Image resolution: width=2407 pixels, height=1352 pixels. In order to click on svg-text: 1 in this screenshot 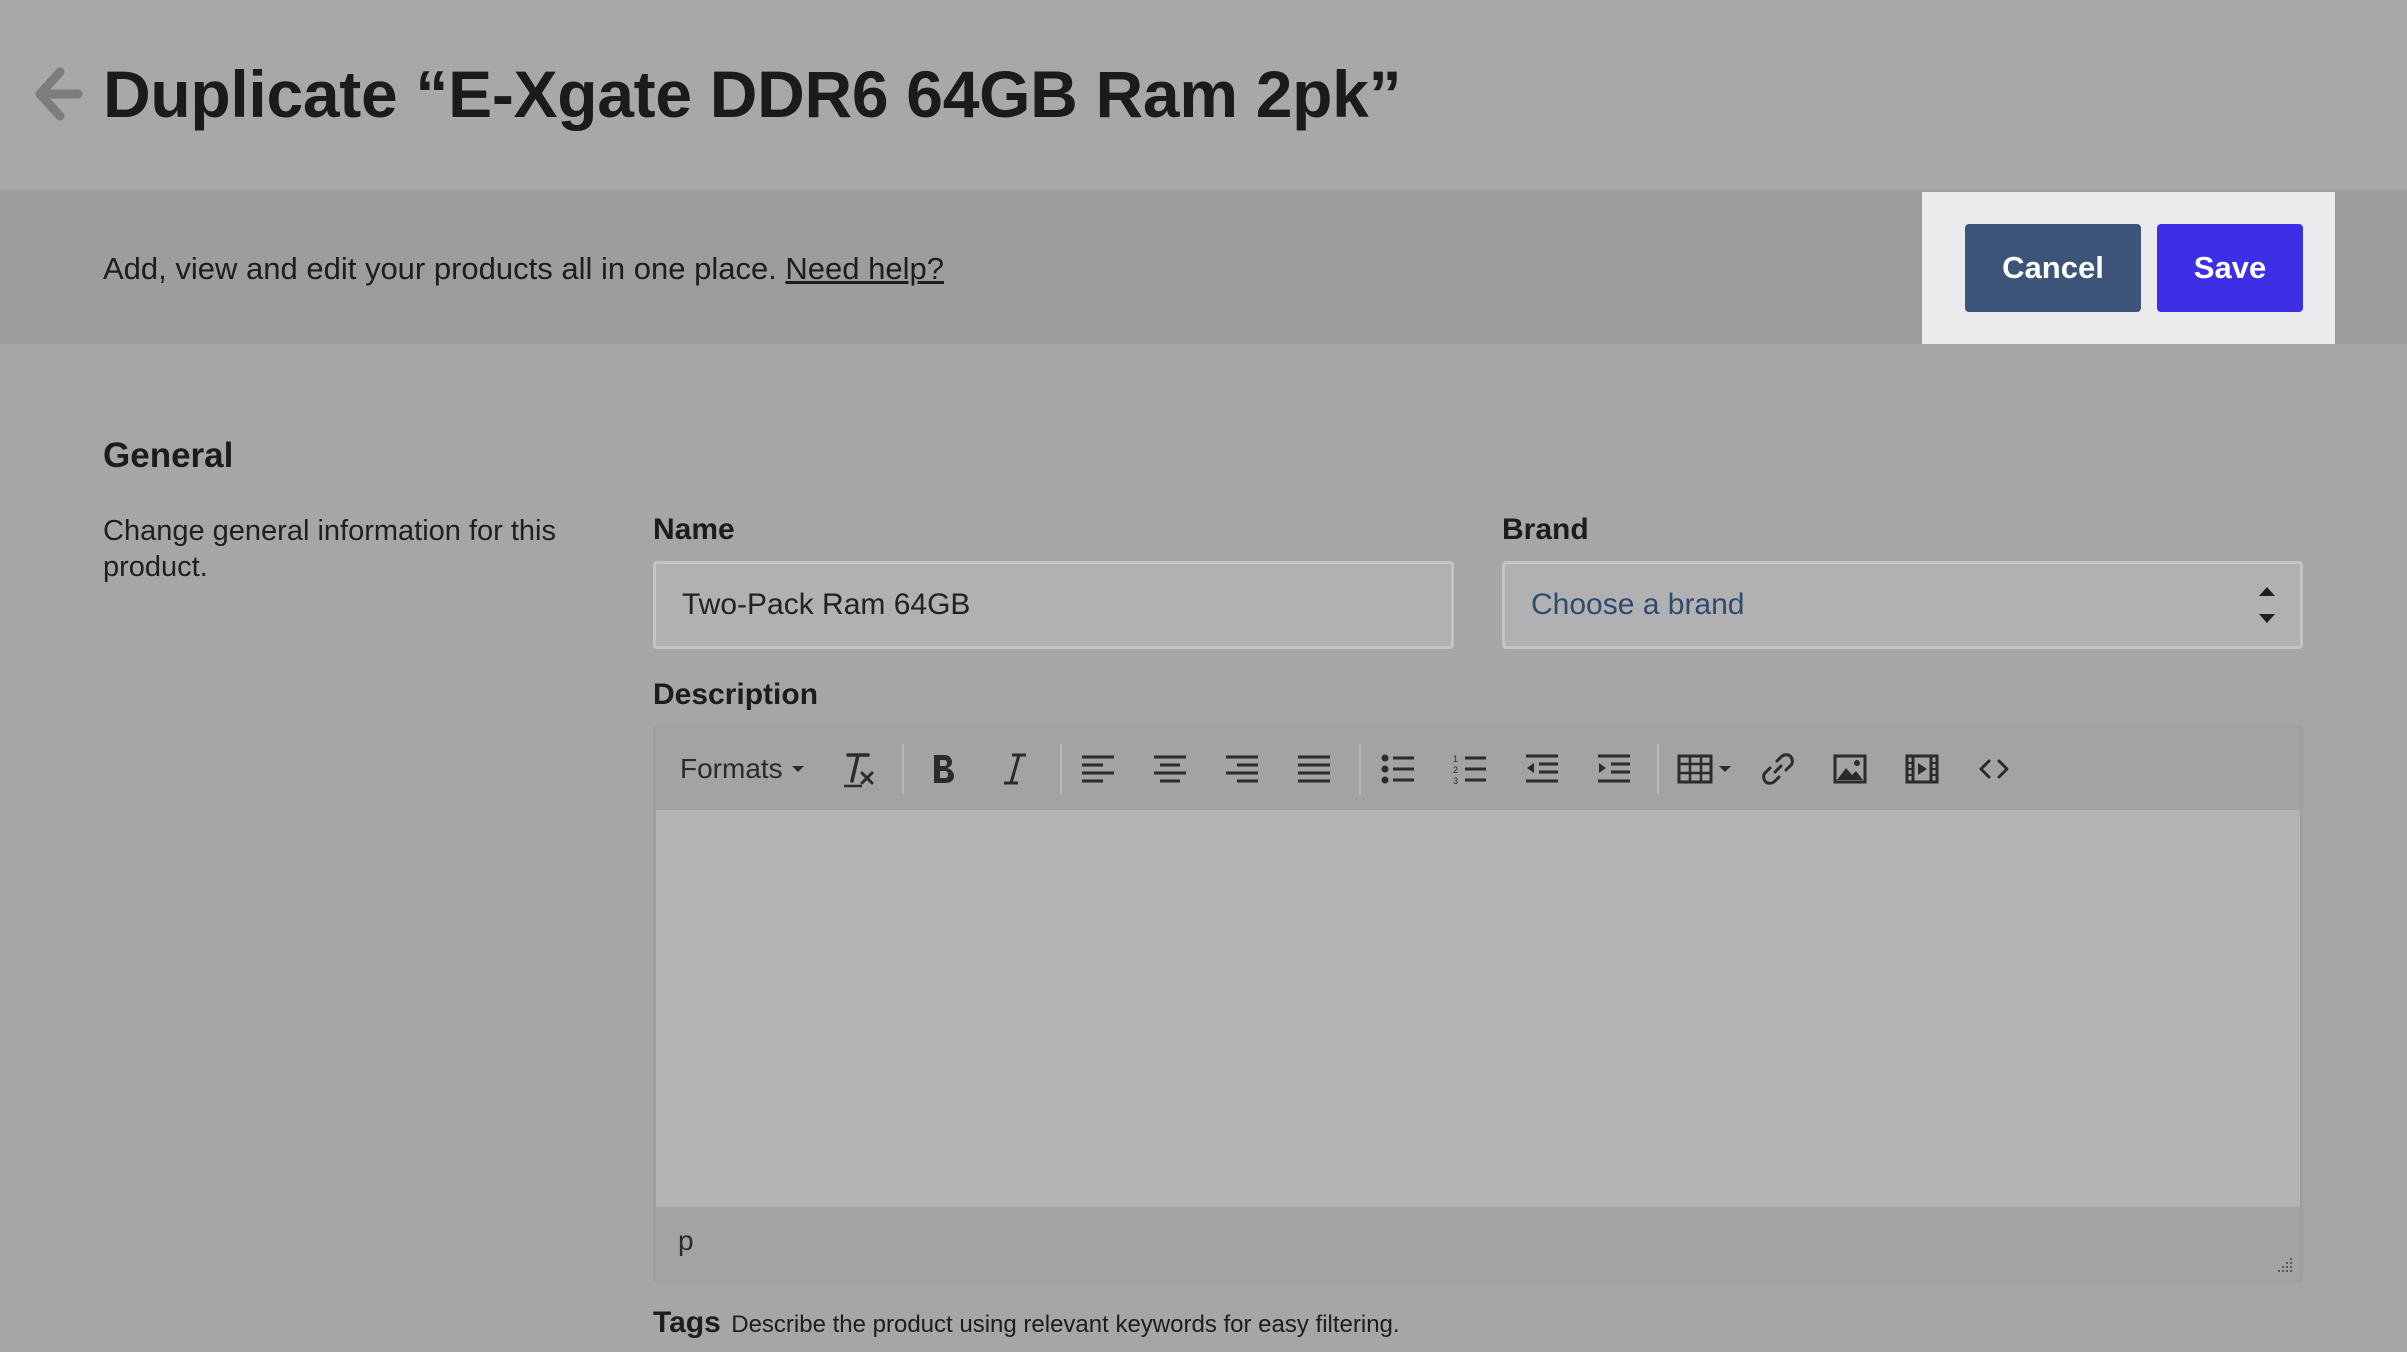, I will do `click(1455, 759)`.